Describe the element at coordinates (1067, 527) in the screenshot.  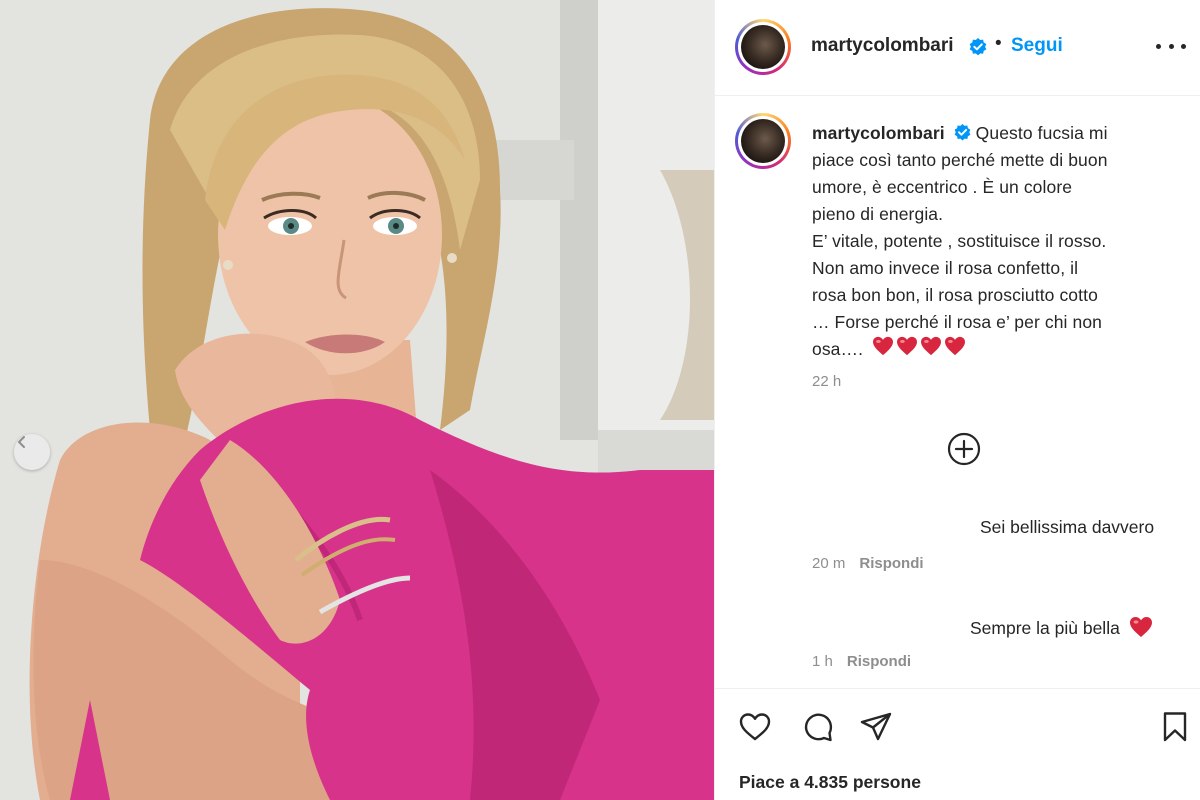
I see `comment-text: Sei bellissima davvero` at that location.